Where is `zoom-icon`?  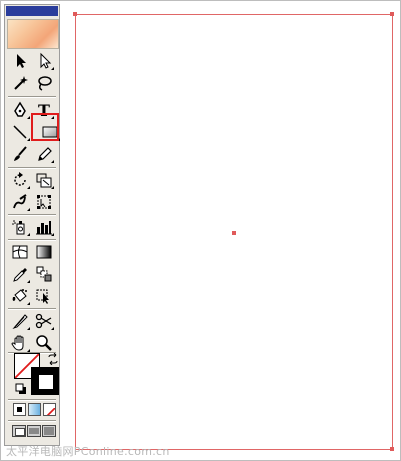 zoom-icon is located at coordinates (44, 343).